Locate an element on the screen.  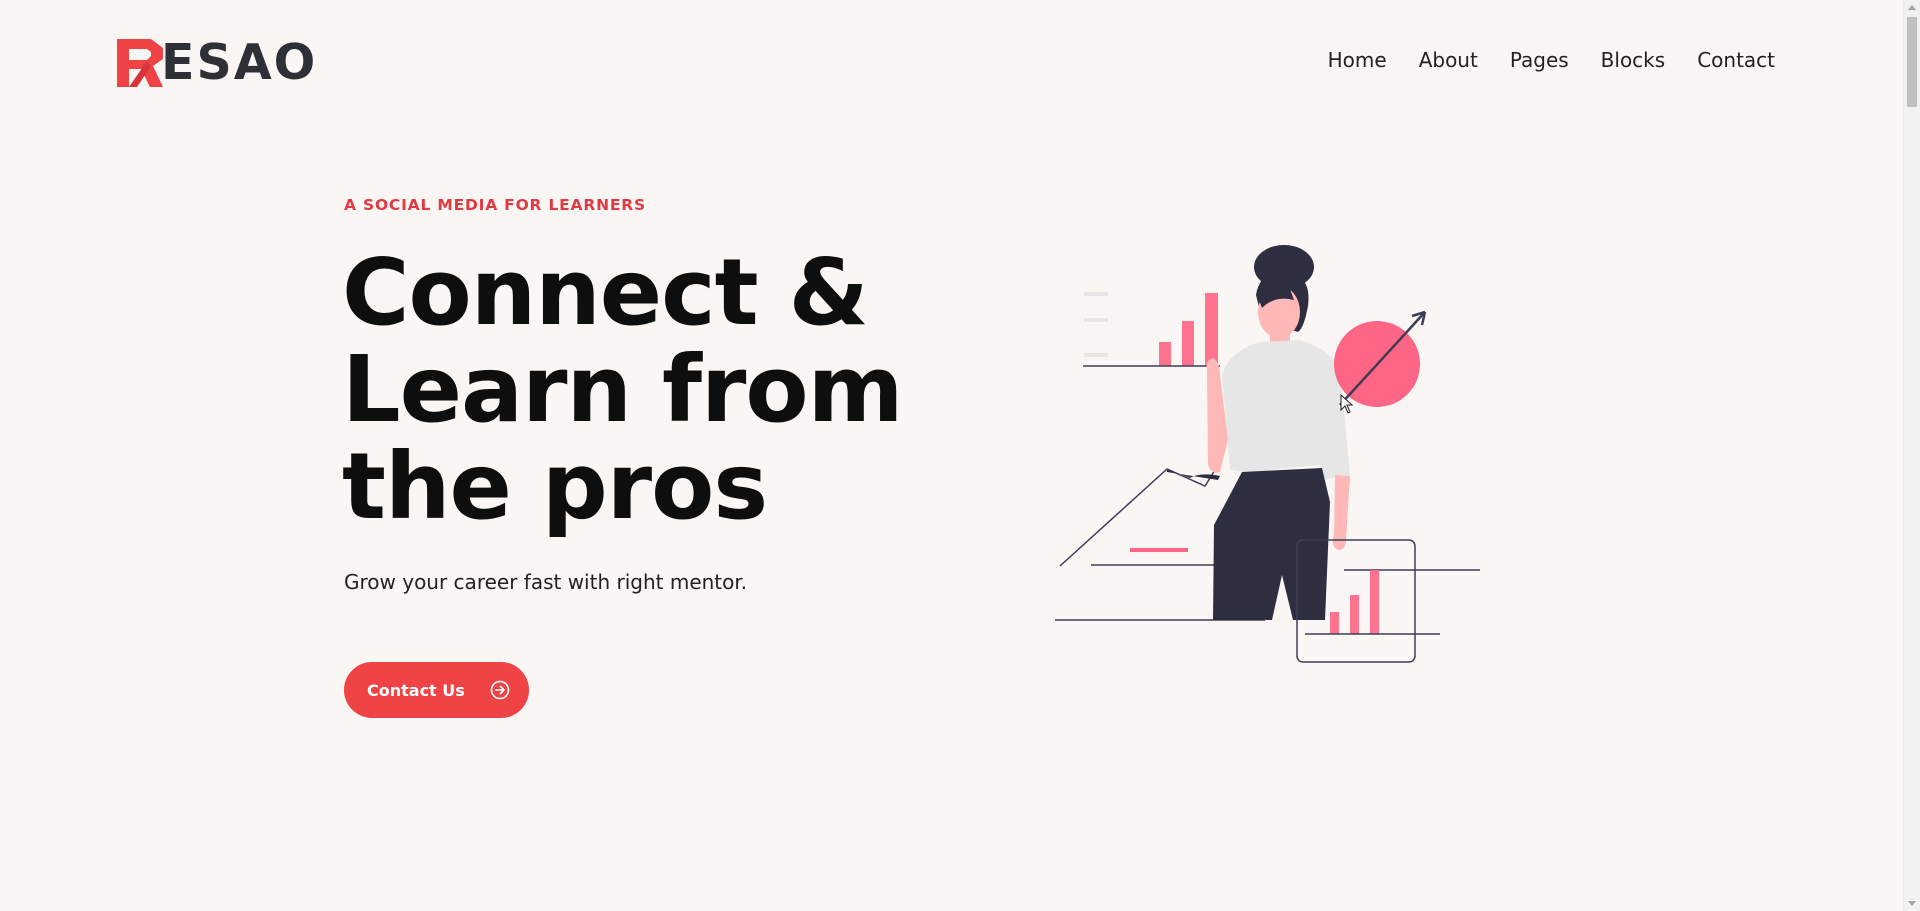
headline-line-3: the pros is located at coordinates (555, 486).